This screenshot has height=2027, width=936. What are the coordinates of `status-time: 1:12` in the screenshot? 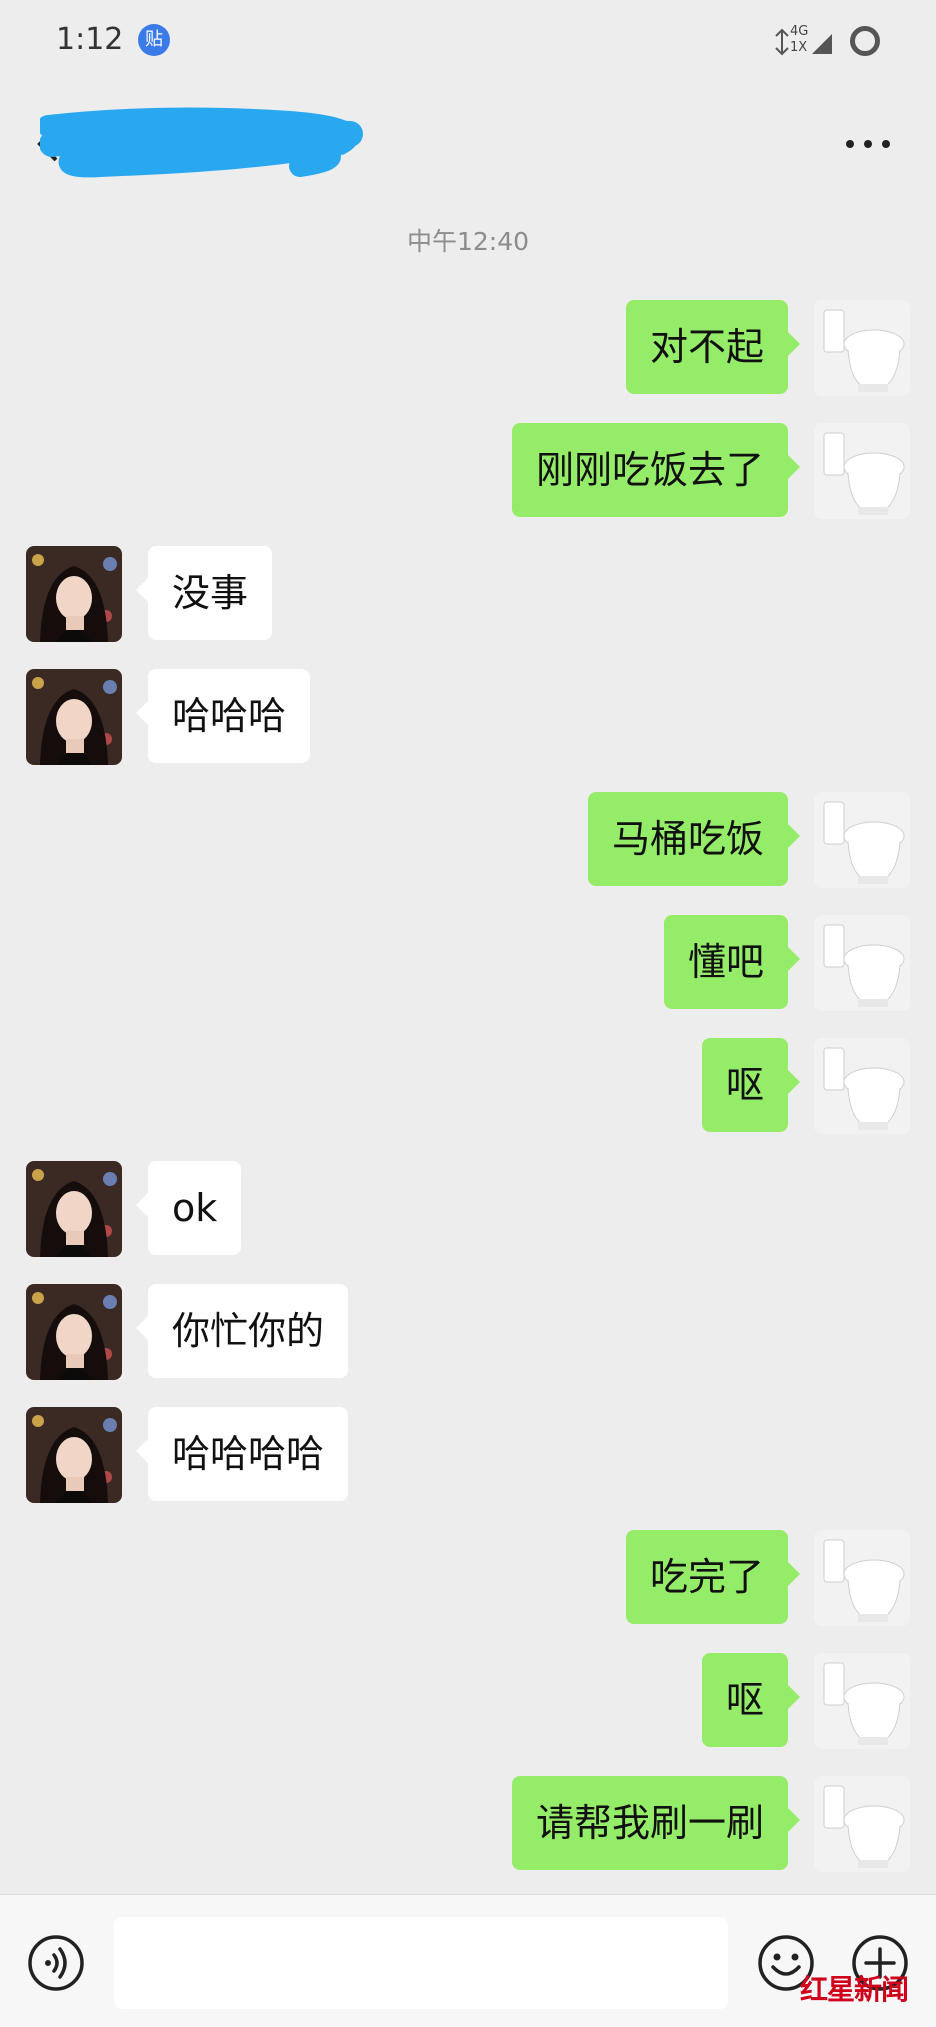 It's located at (90, 39).